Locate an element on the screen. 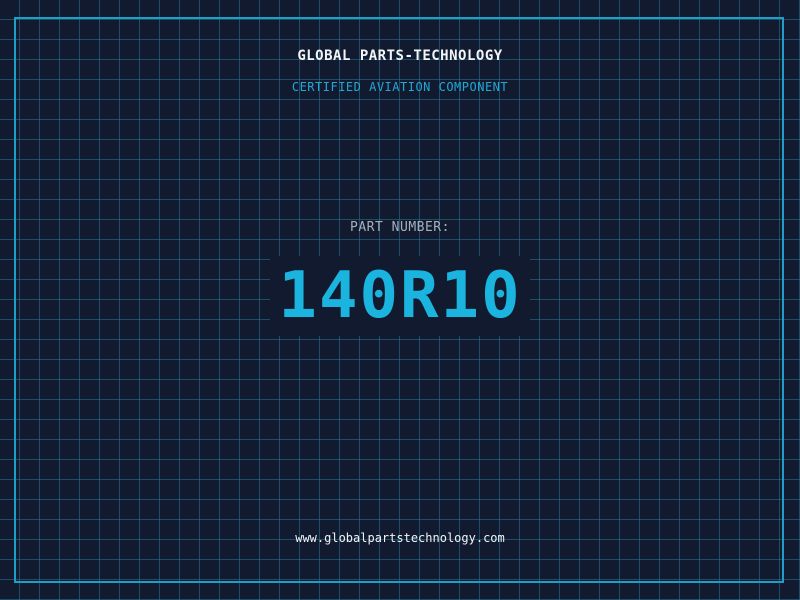  company-name: GLOBAL PARTS-TECHNOLOGY is located at coordinates (400, 56).